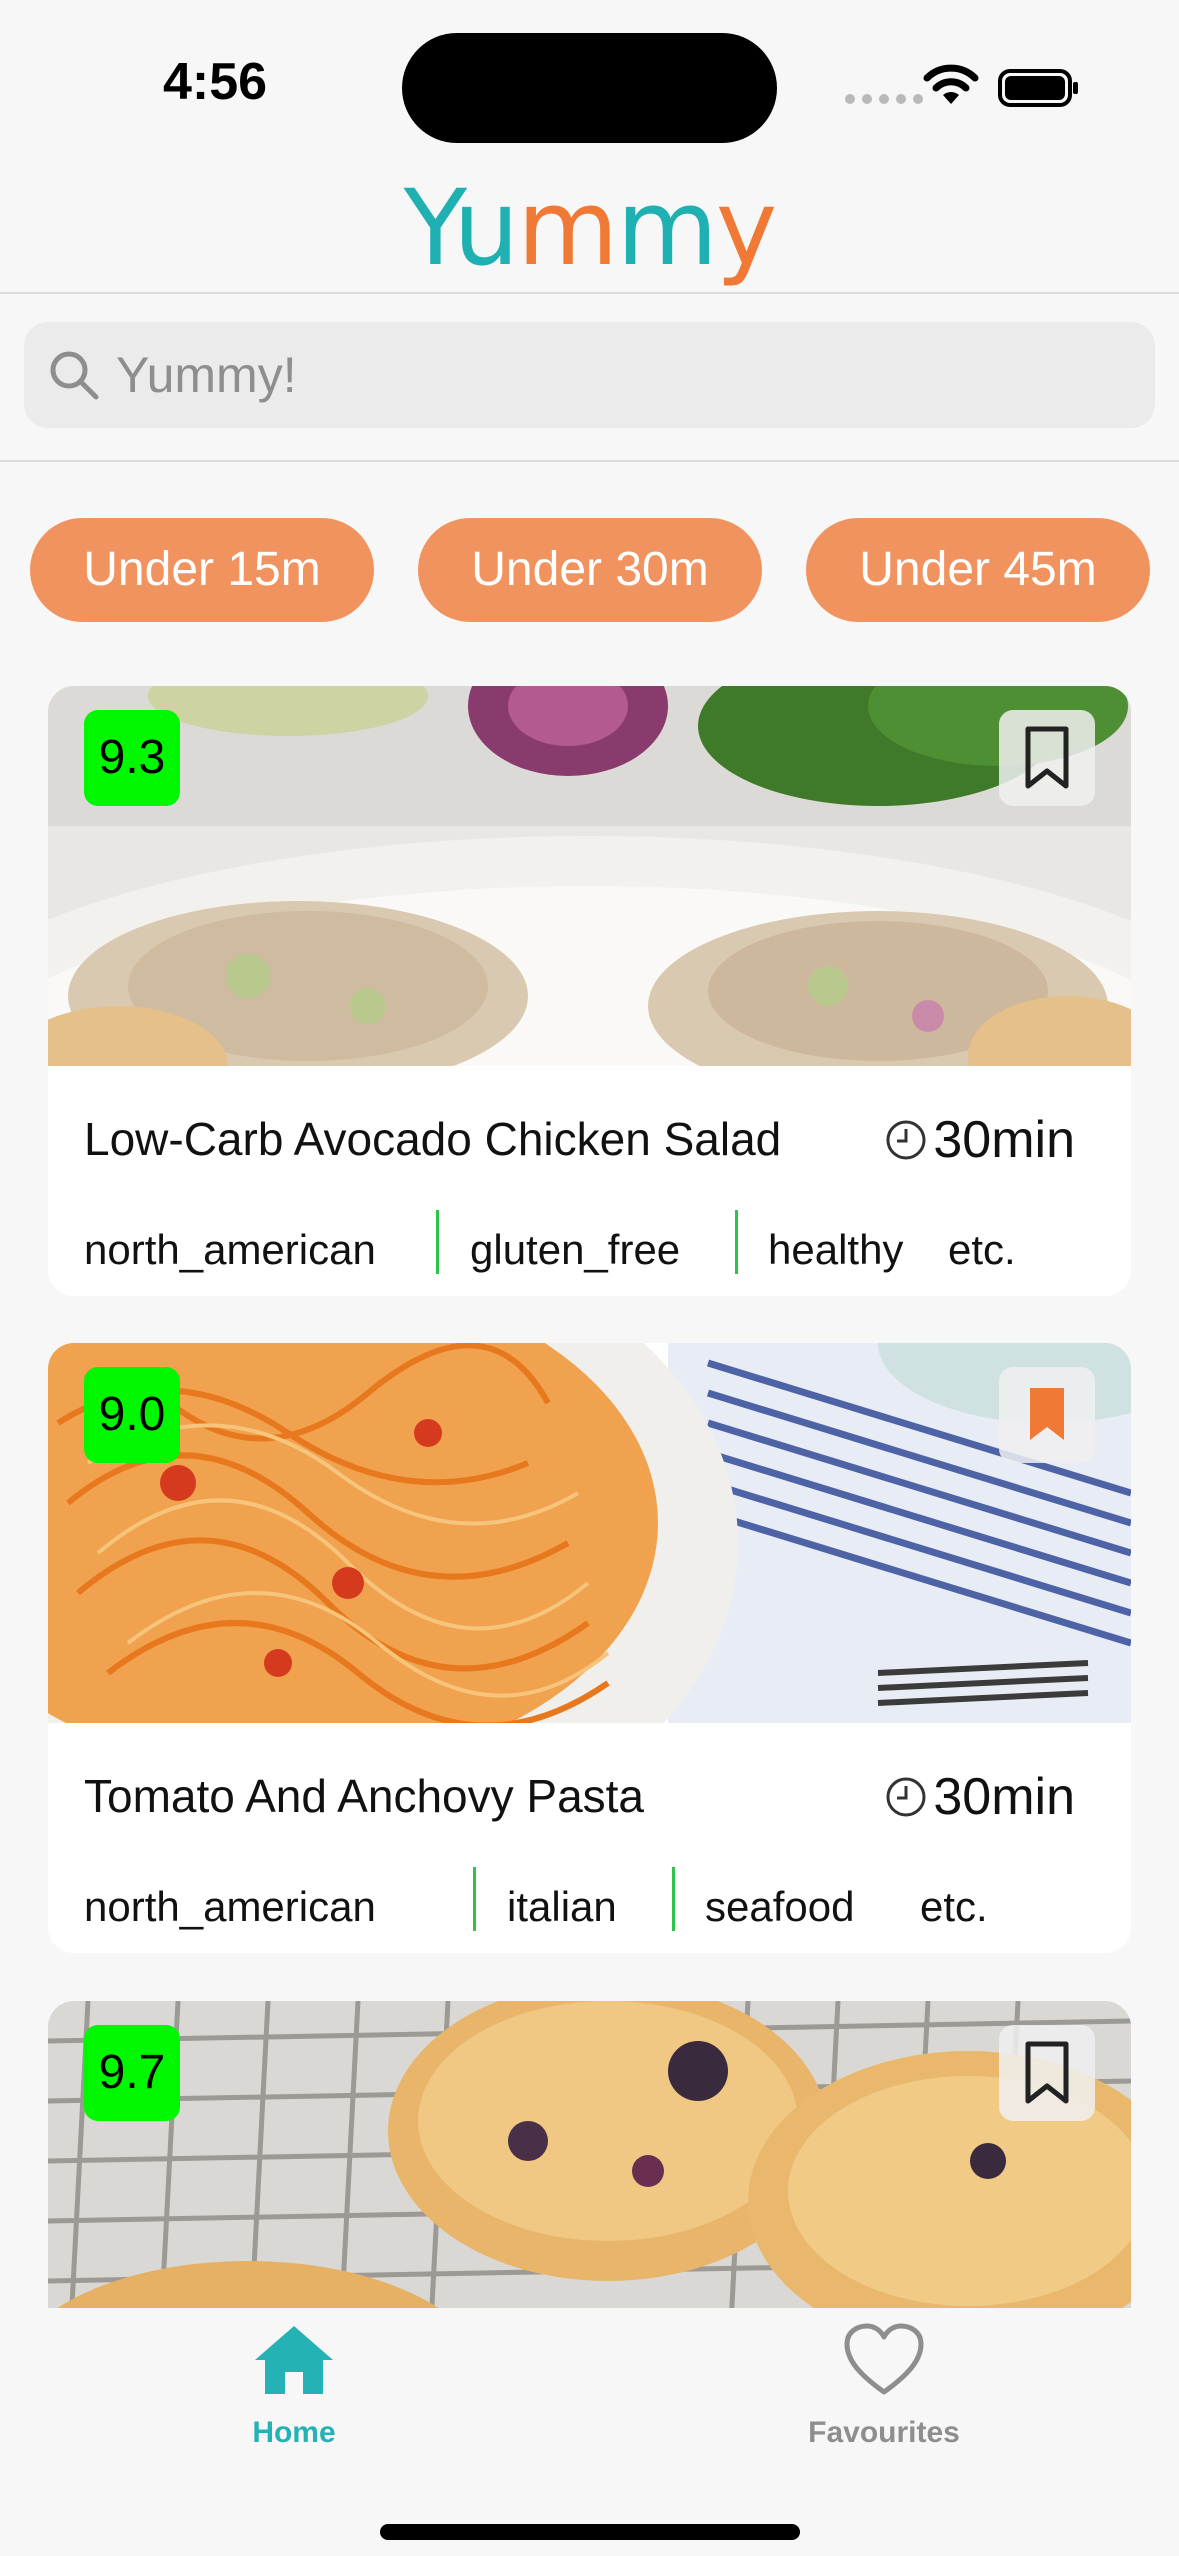 The height and width of the screenshot is (2556, 1179). What do you see at coordinates (780, 1906) in the screenshot?
I see `recipe-tag: seafood` at bounding box center [780, 1906].